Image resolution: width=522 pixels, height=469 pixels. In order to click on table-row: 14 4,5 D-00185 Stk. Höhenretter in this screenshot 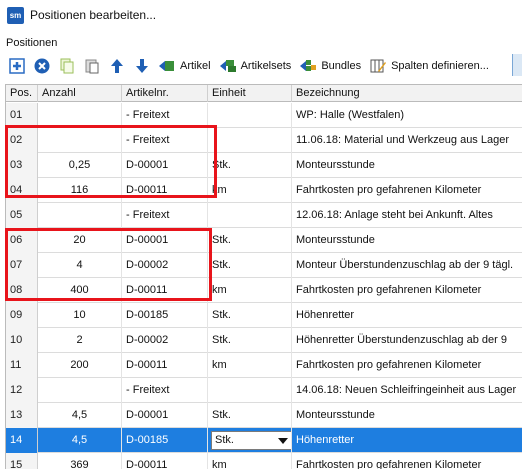, I will do `click(264, 440)`.